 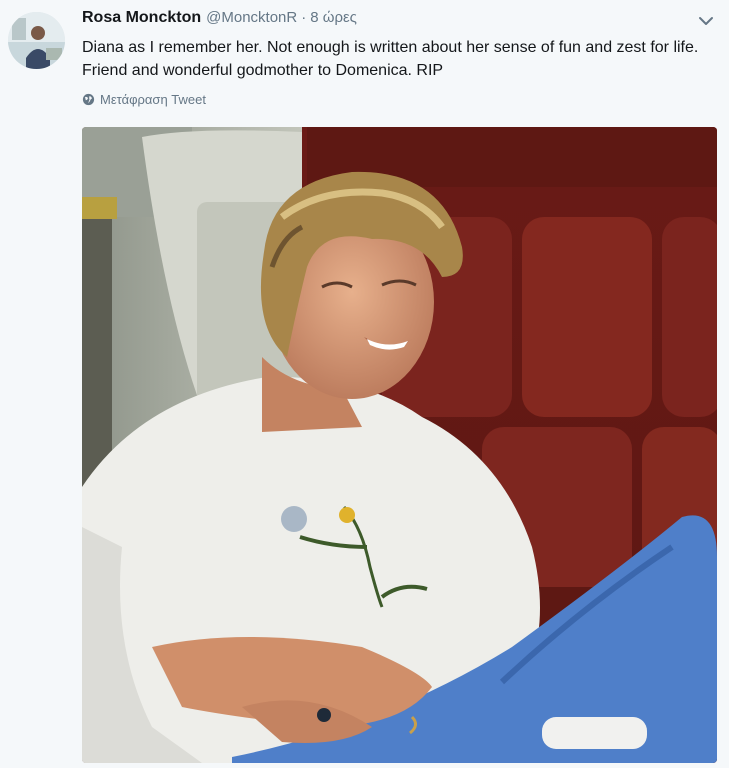 What do you see at coordinates (153, 99) in the screenshot?
I see `translate-label: Μετάφραση Tweet` at bounding box center [153, 99].